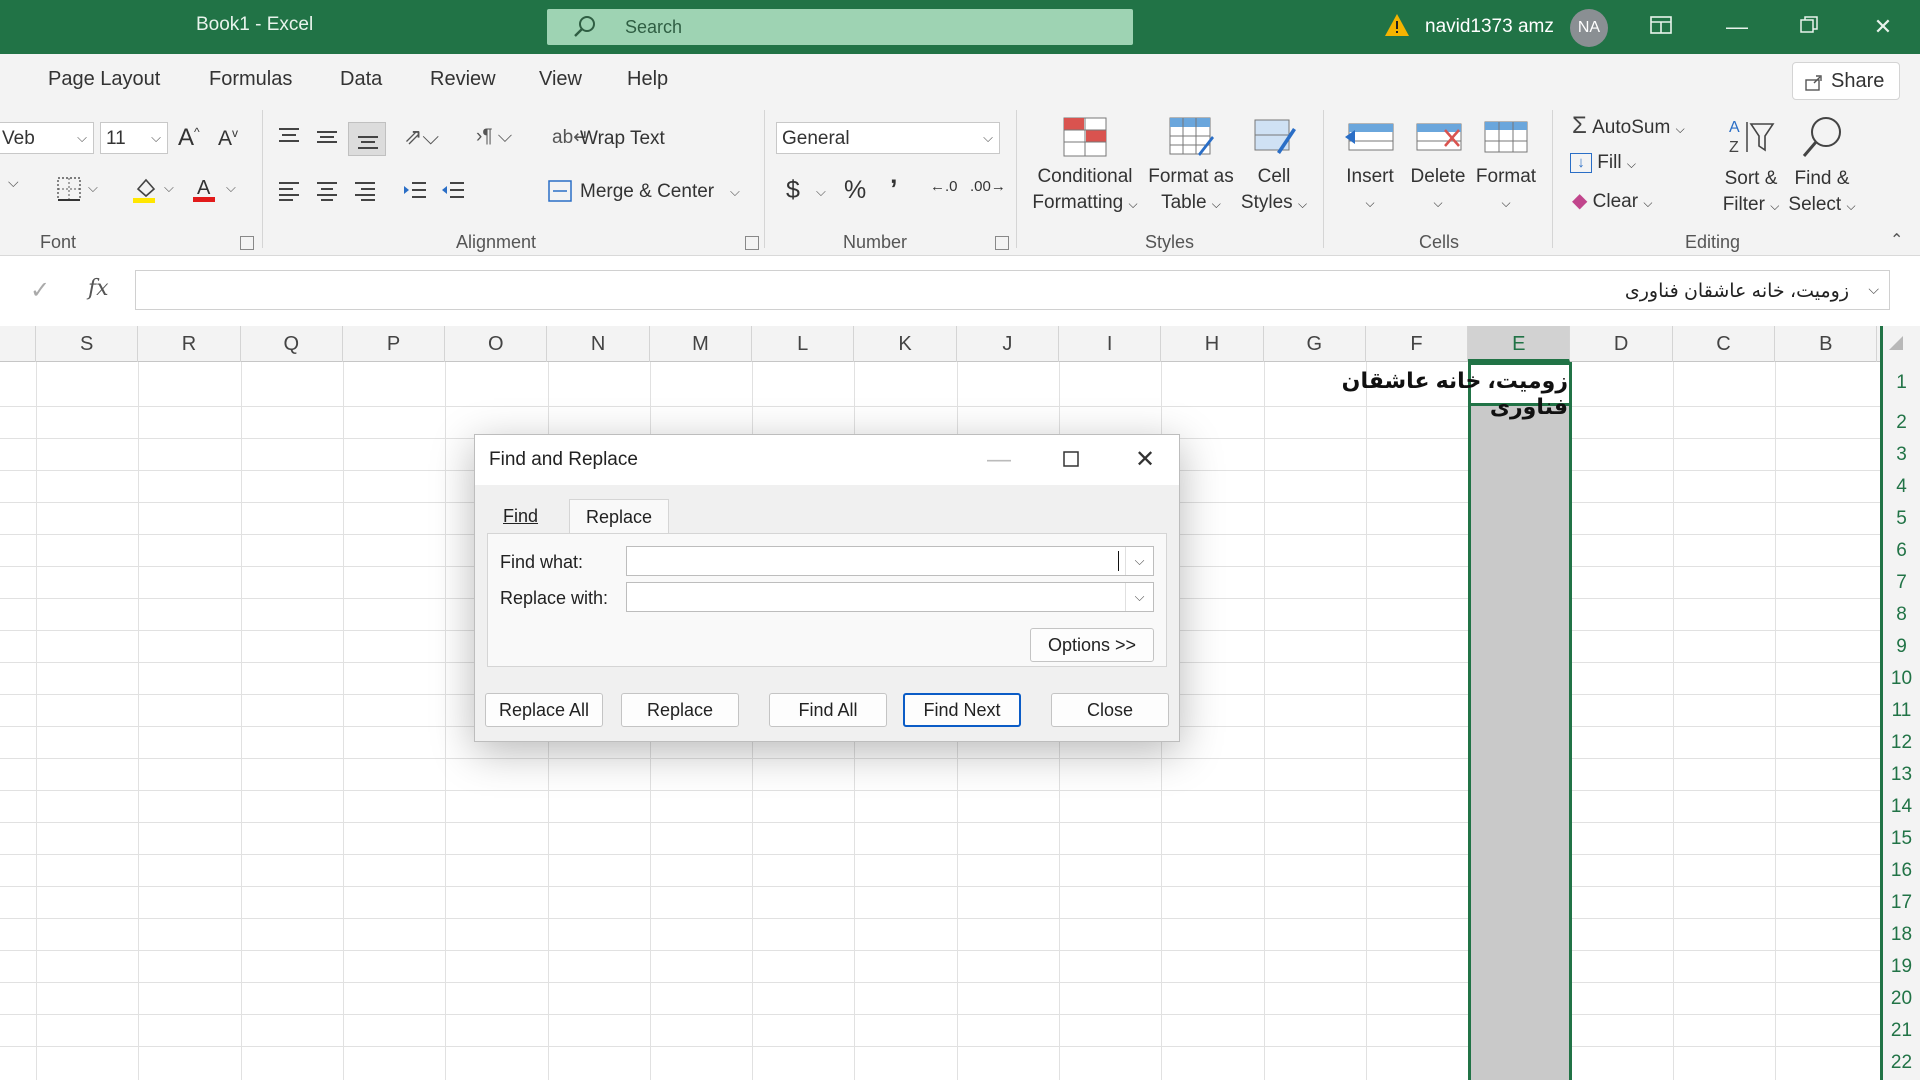 The width and height of the screenshot is (1920, 1080). What do you see at coordinates (1191, 166) in the screenshot?
I see `format-as-table-button: Format as Table ⌵` at bounding box center [1191, 166].